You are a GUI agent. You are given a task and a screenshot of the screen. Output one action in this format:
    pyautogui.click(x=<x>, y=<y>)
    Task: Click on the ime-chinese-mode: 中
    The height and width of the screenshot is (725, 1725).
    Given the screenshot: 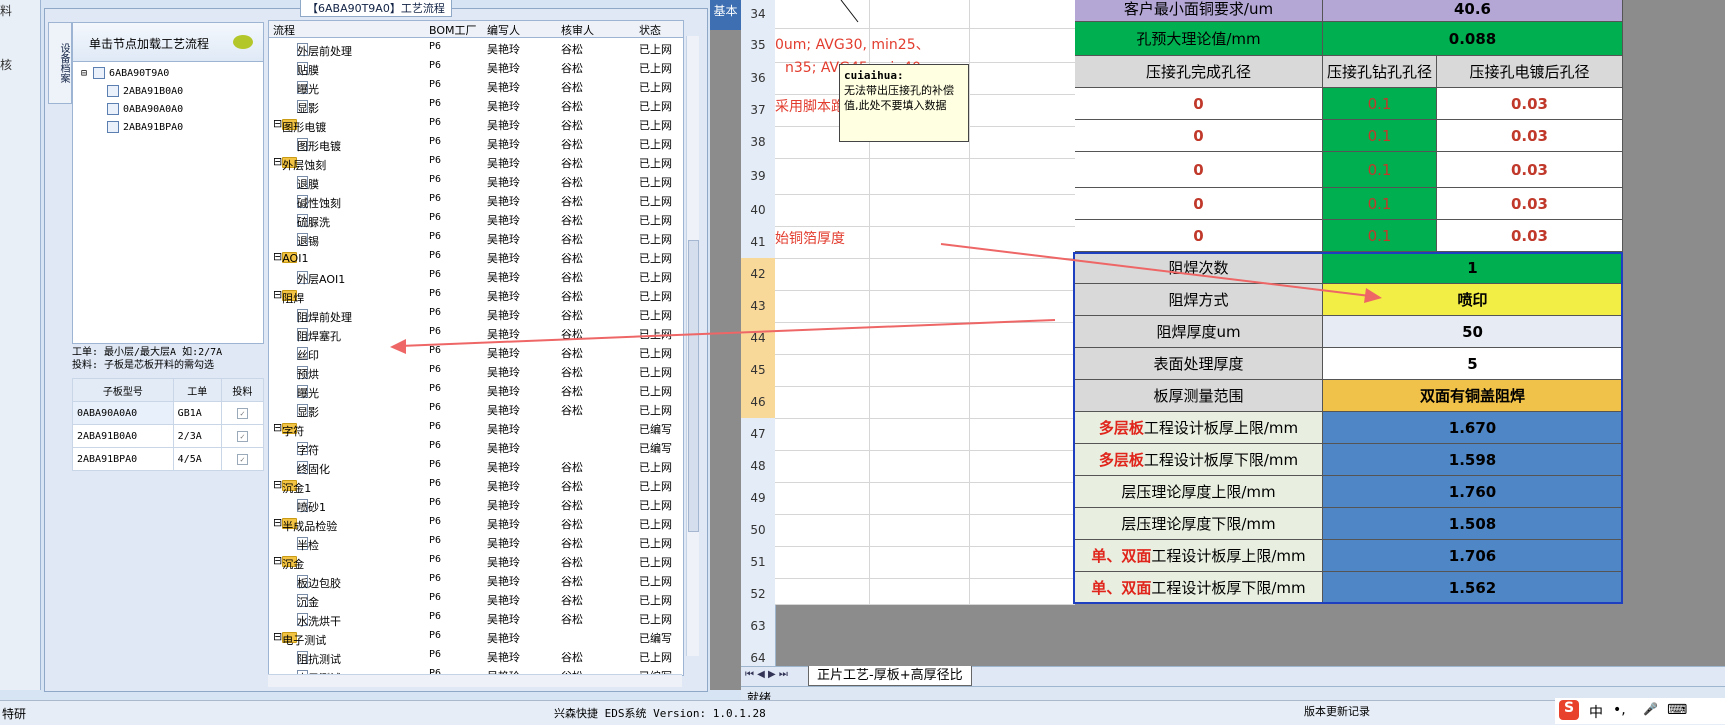 What is the action you would take?
    pyautogui.click(x=1596, y=712)
    